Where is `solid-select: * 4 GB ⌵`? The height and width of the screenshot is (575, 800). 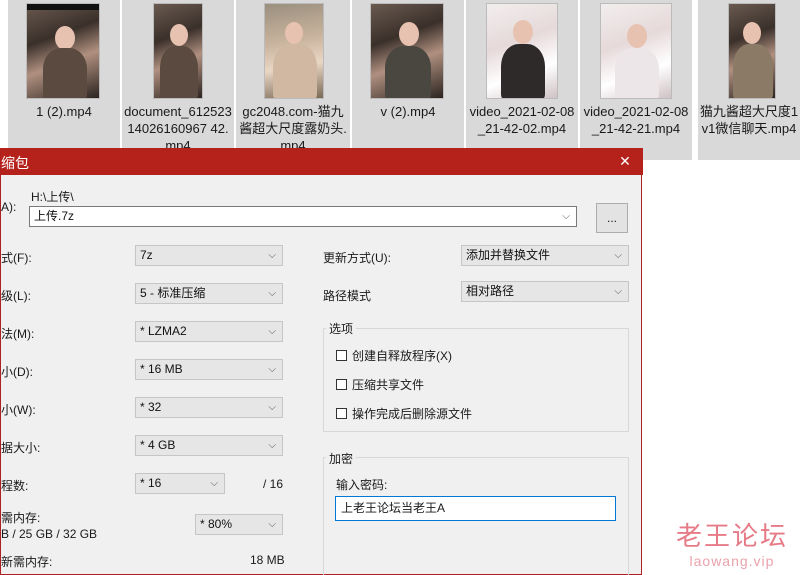
solid-select: * 4 GB ⌵ is located at coordinates (209, 445).